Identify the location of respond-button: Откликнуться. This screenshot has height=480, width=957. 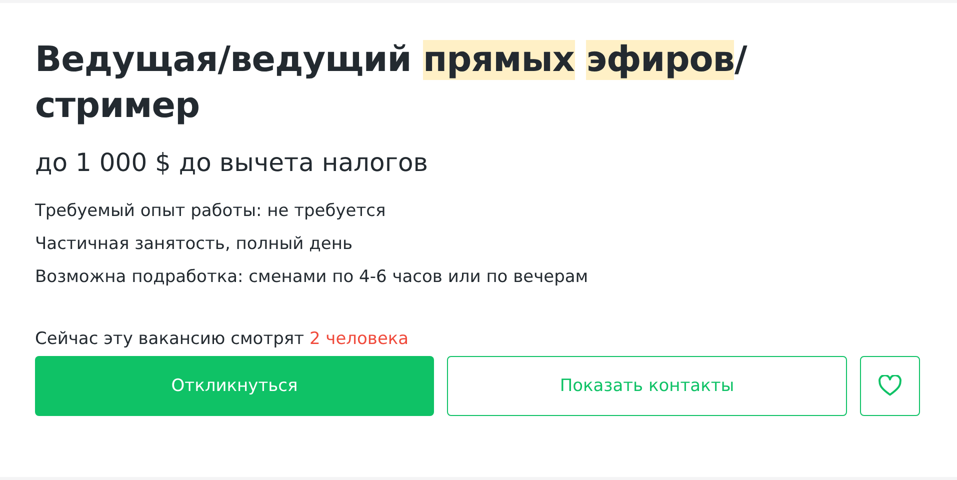
(234, 386).